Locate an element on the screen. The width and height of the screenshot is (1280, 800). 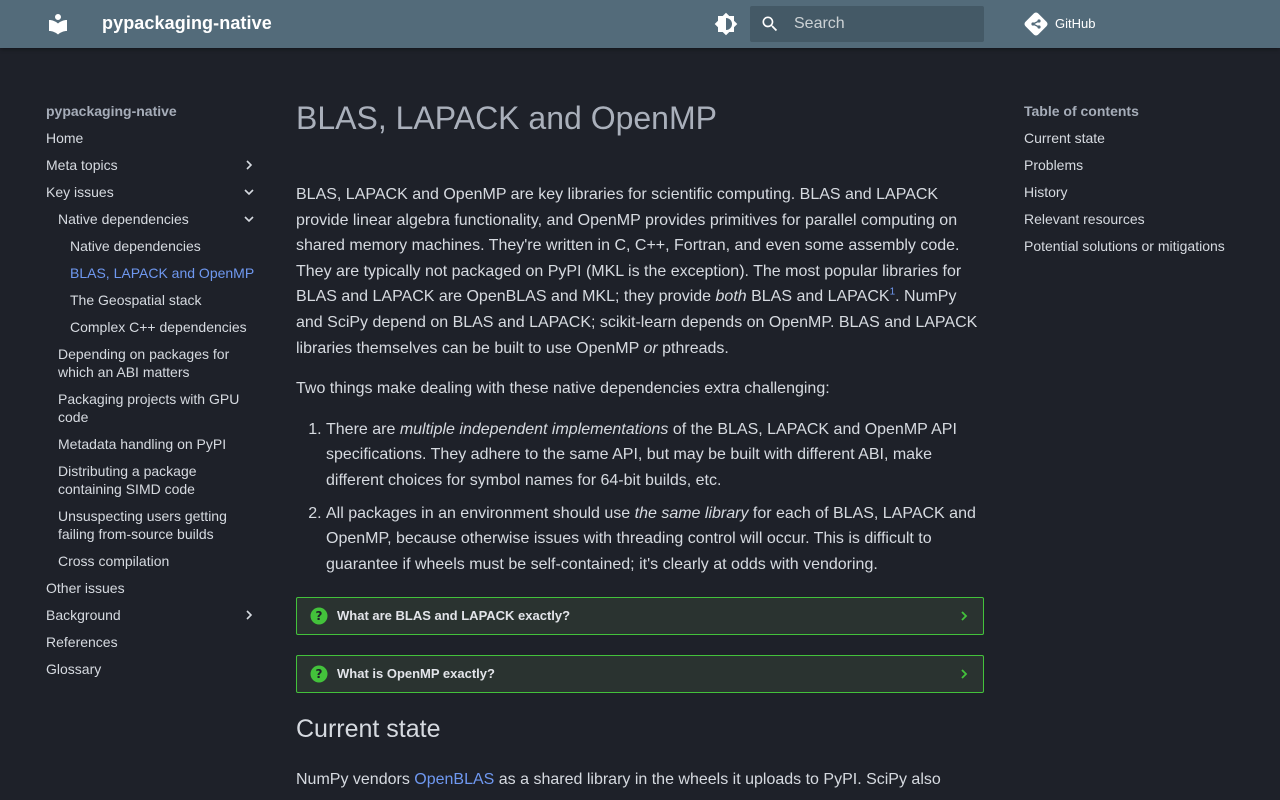
nav-item-label: Glossary is located at coordinates (74, 669).